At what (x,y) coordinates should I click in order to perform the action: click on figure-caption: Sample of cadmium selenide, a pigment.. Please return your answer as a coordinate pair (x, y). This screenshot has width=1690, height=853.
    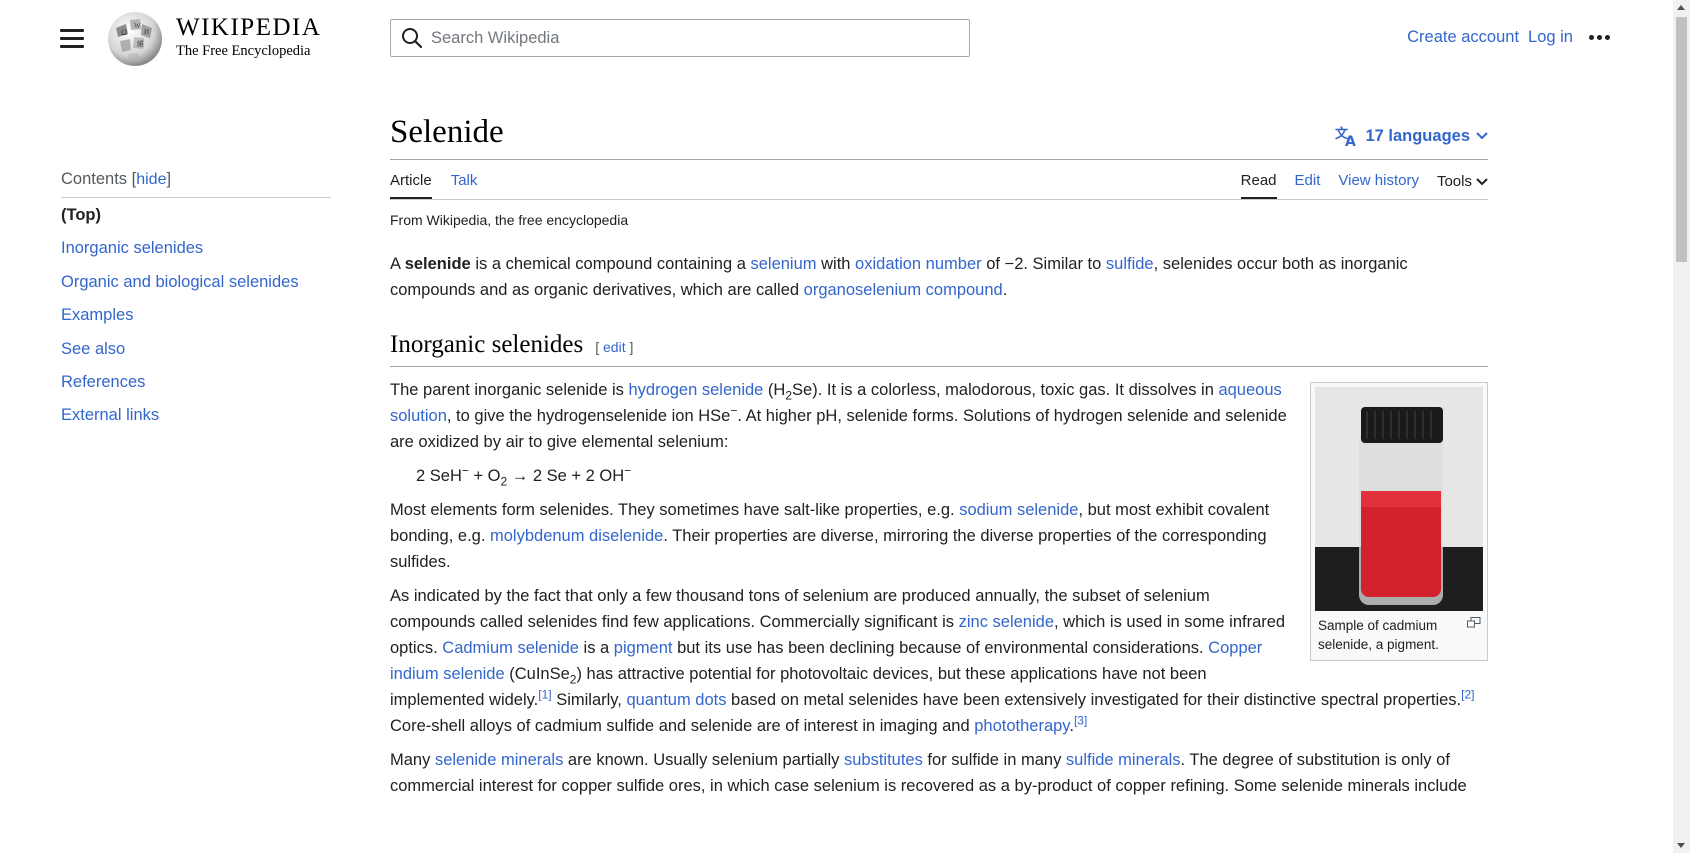
    Looking at the image, I should click on (1399, 633).